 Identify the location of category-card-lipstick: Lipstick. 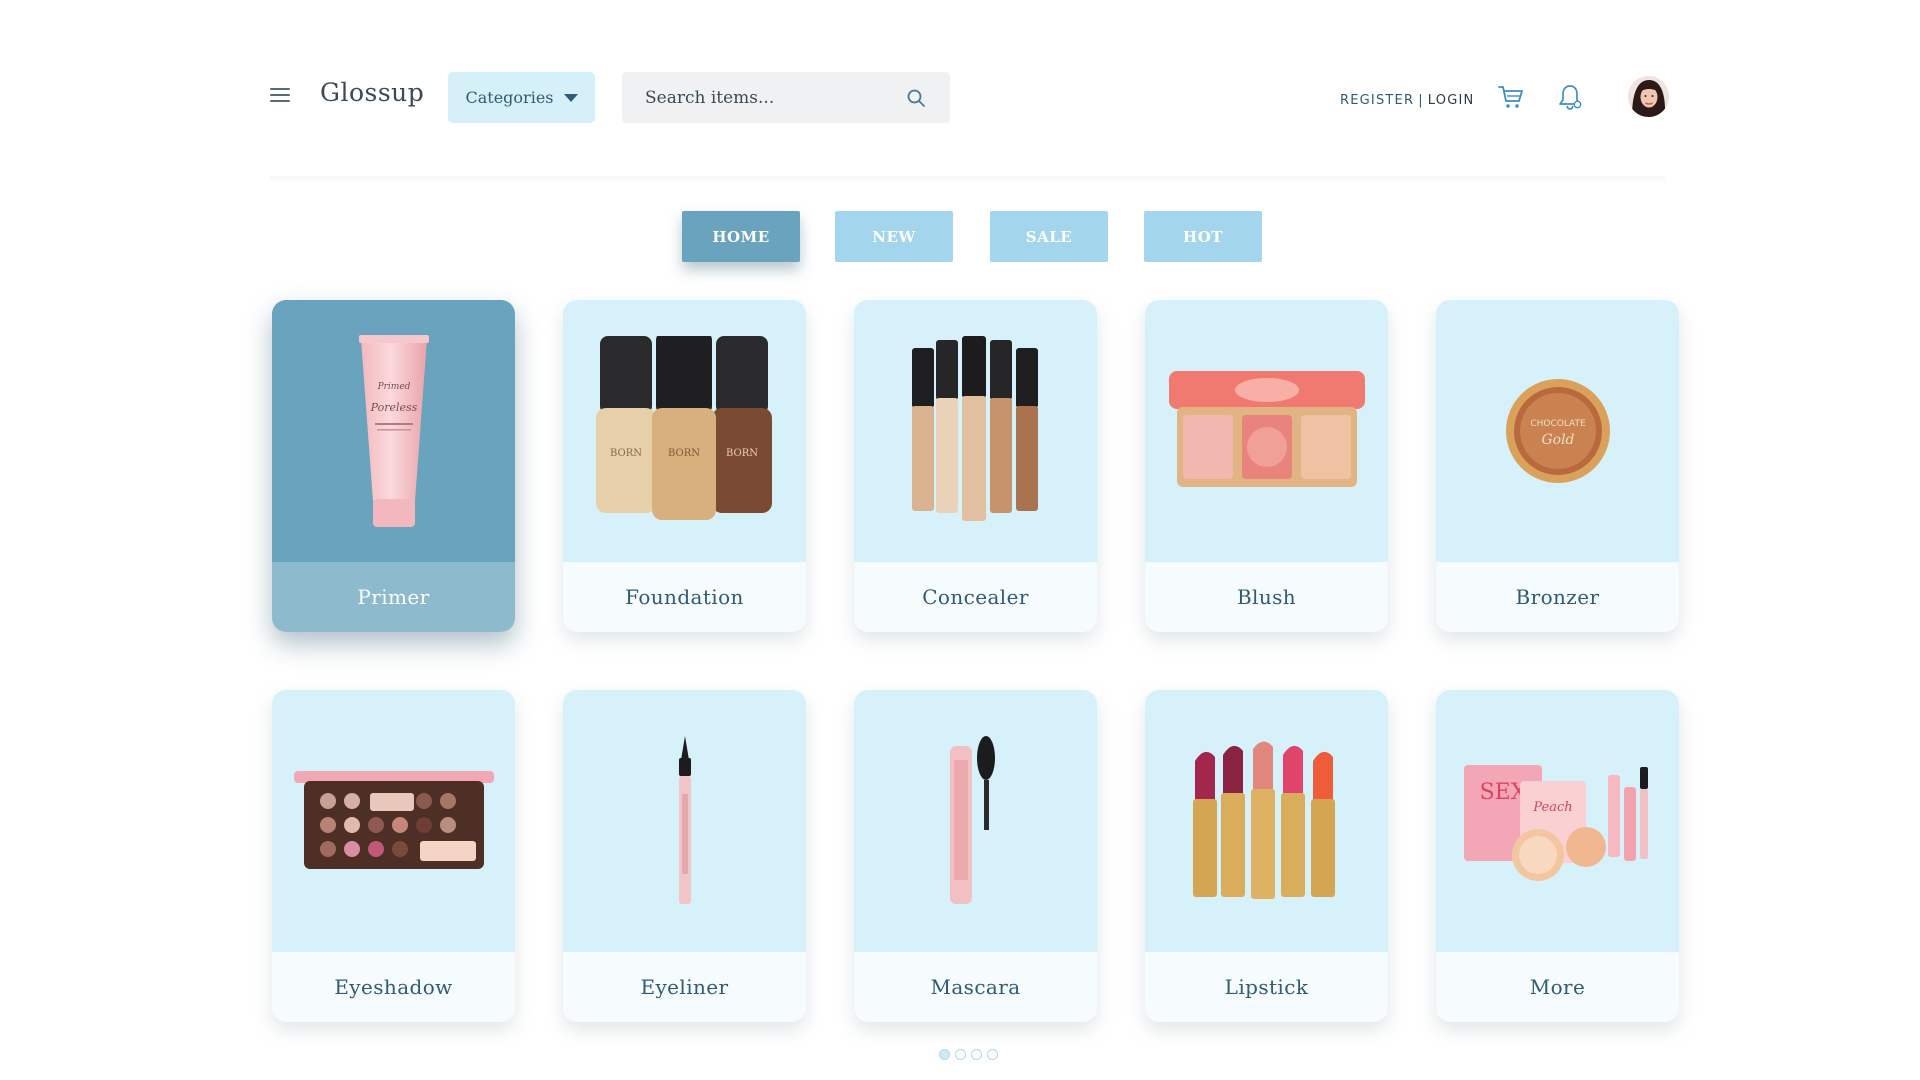
(1266, 856).